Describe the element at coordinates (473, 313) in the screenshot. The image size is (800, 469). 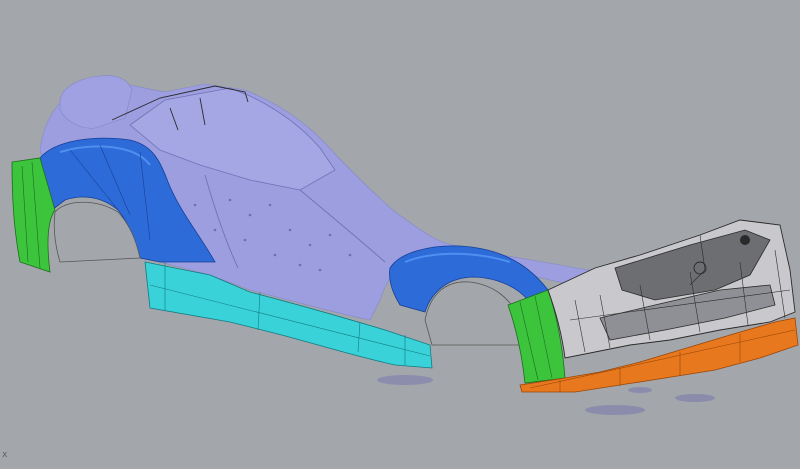
I see `front-wheel-arch` at that location.